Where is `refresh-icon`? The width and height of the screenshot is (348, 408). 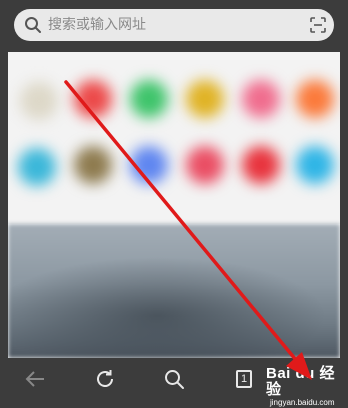 refresh-icon is located at coordinates (105, 379).